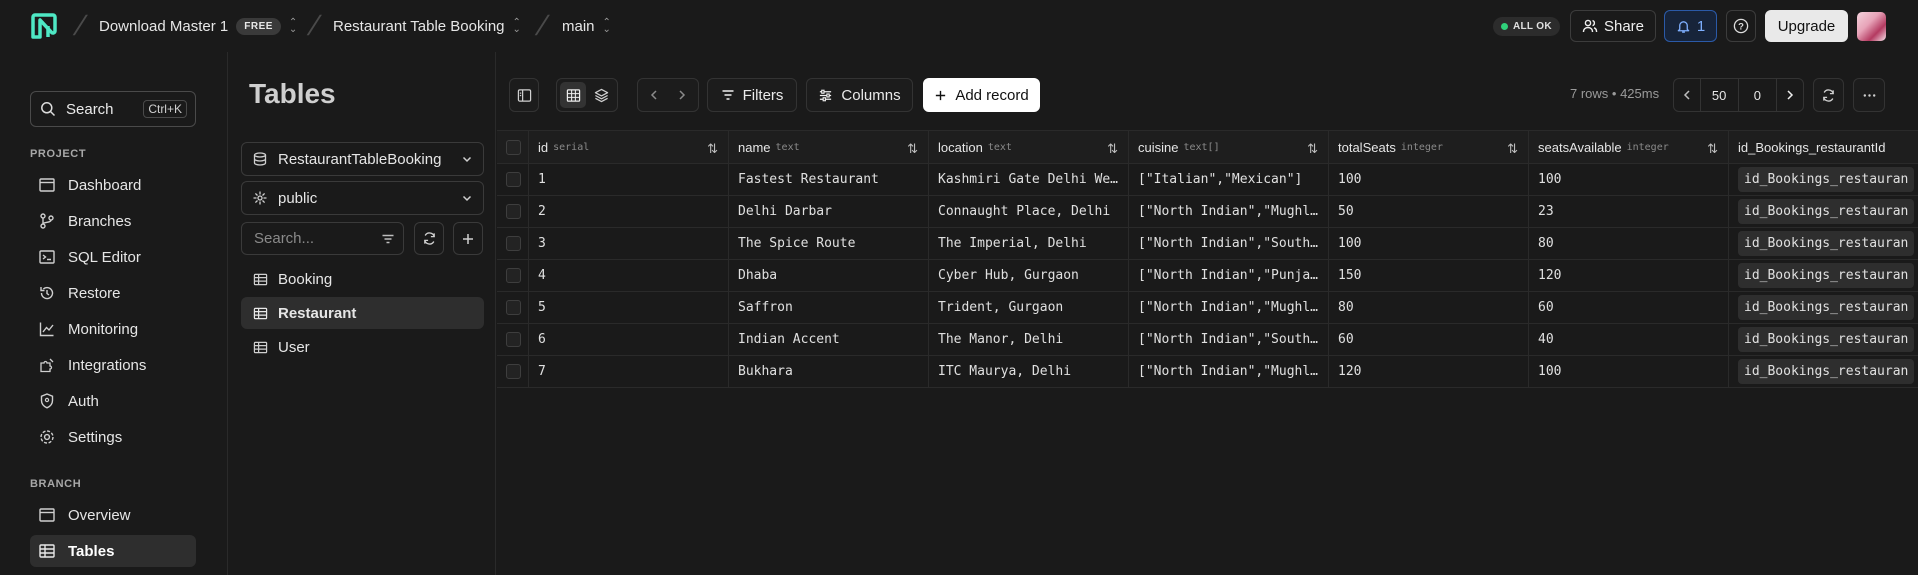  What do you see at coordinates (1429, 147) in the screenshot?
I see `column-header-totalseats: totalSeats integer ⇅` at bounding box center [1429, 147].